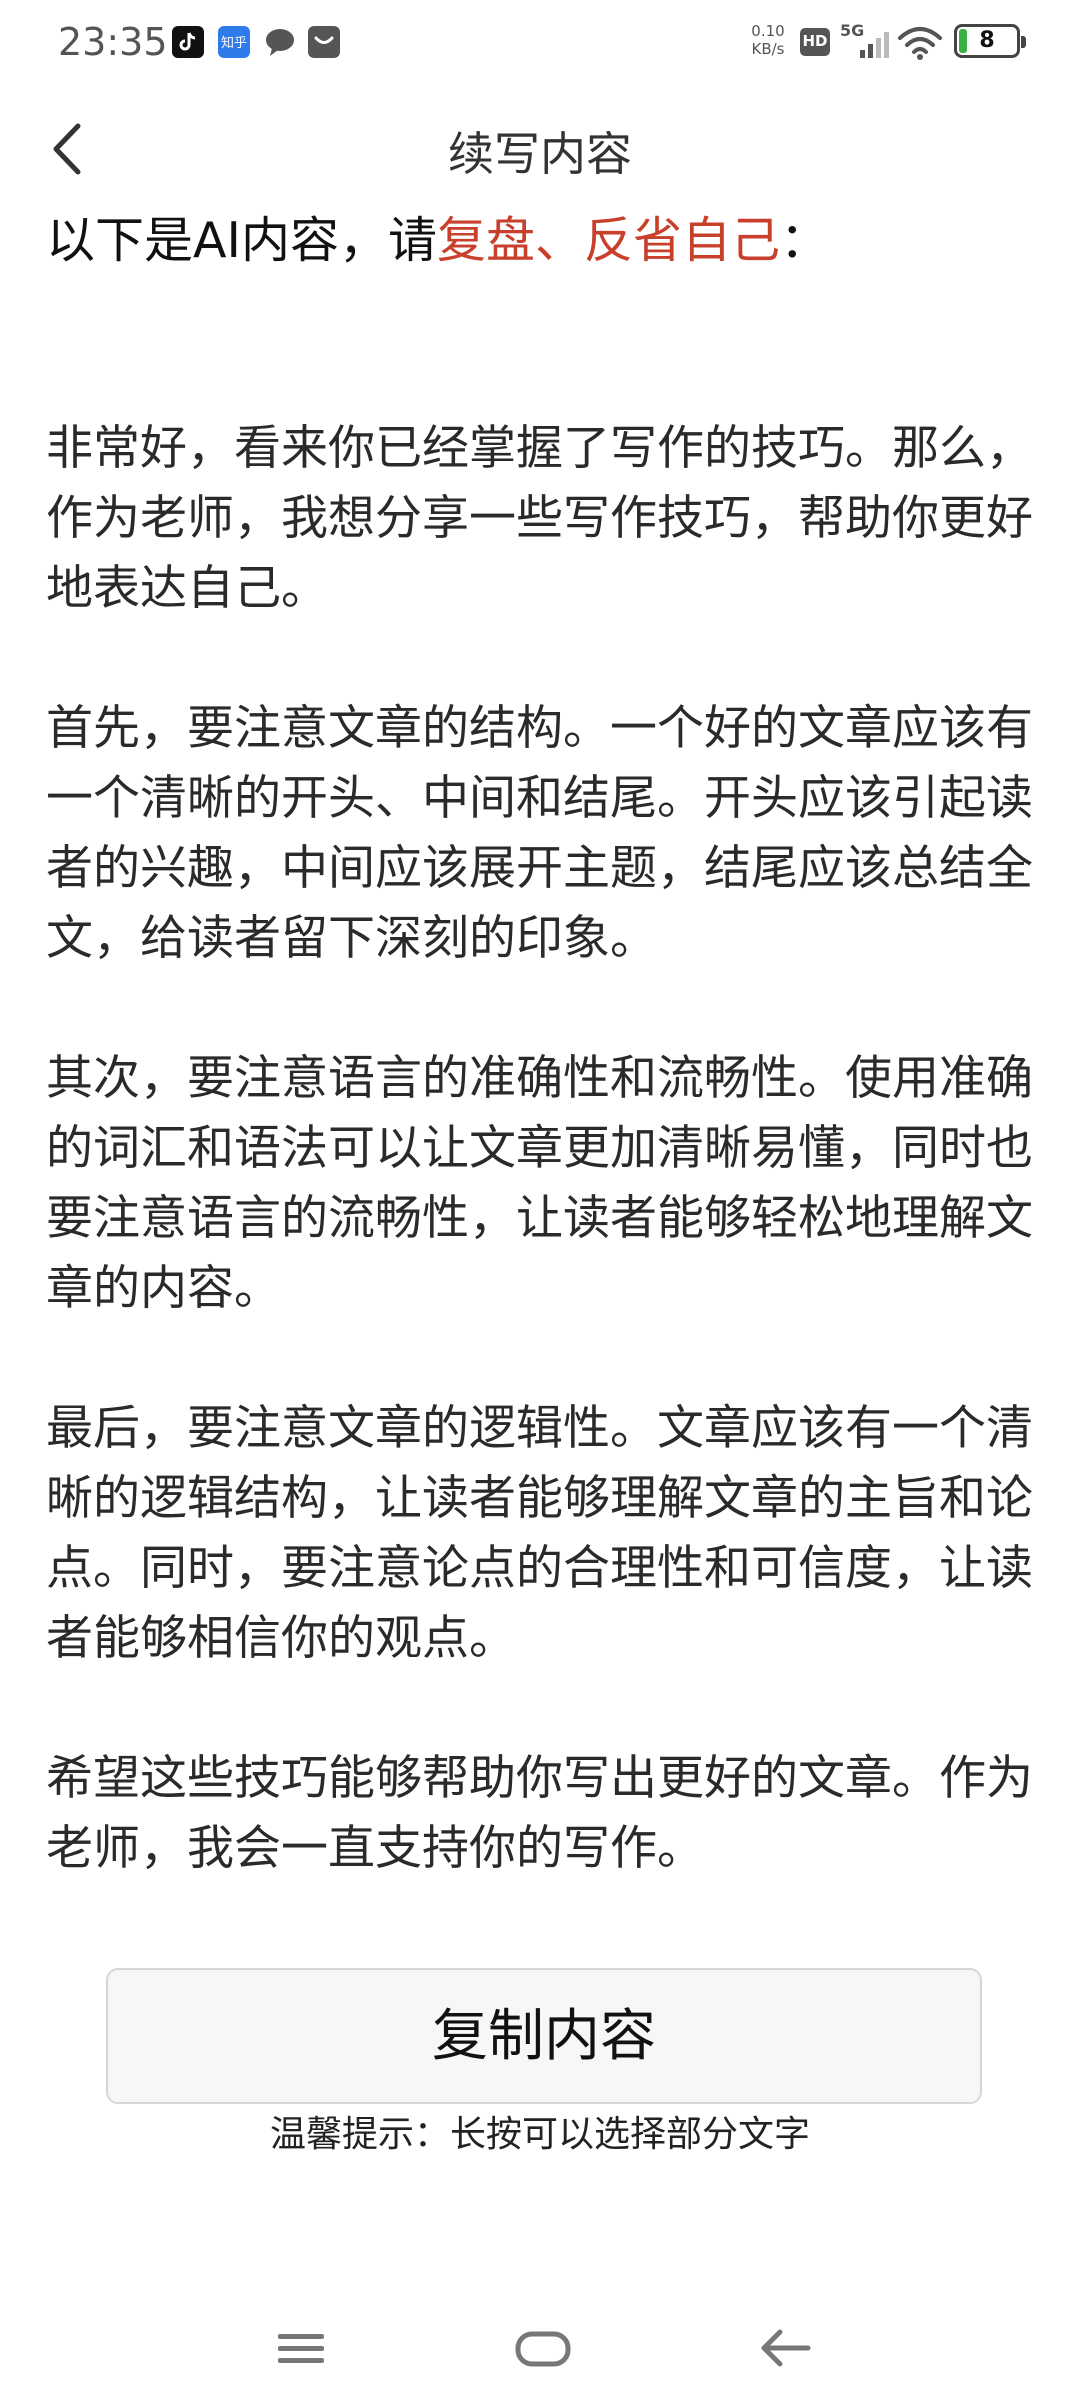 The height and width of the screenshot is (2400, 1080). I want to click on net-speed: 0.10 KB/s, so click(768, 40).